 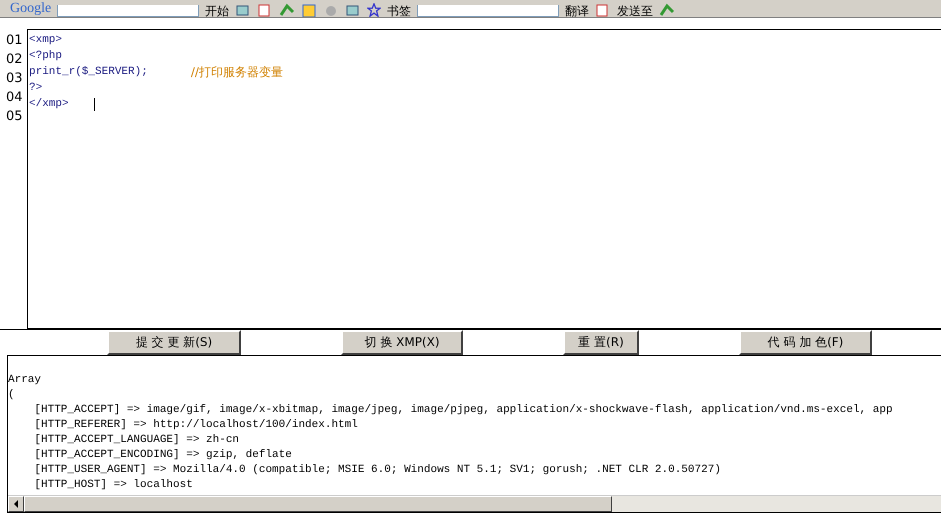 What do you see at coordinates (31, 9) in the screenshot?
I see `google-logo: Google` at bounding box center [31, 9].